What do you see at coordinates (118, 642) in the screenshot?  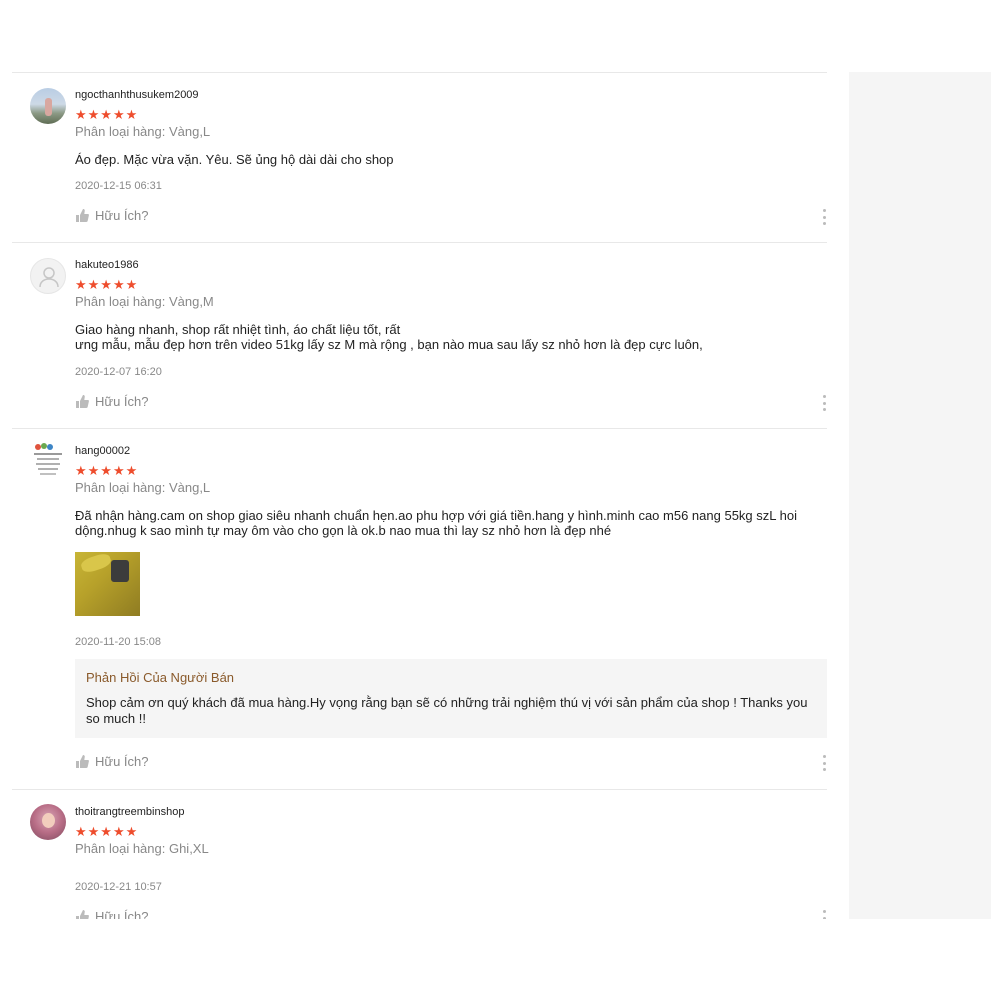 I see `review-time: 2020-11-20 15:08` at bounding box center [118, 642].